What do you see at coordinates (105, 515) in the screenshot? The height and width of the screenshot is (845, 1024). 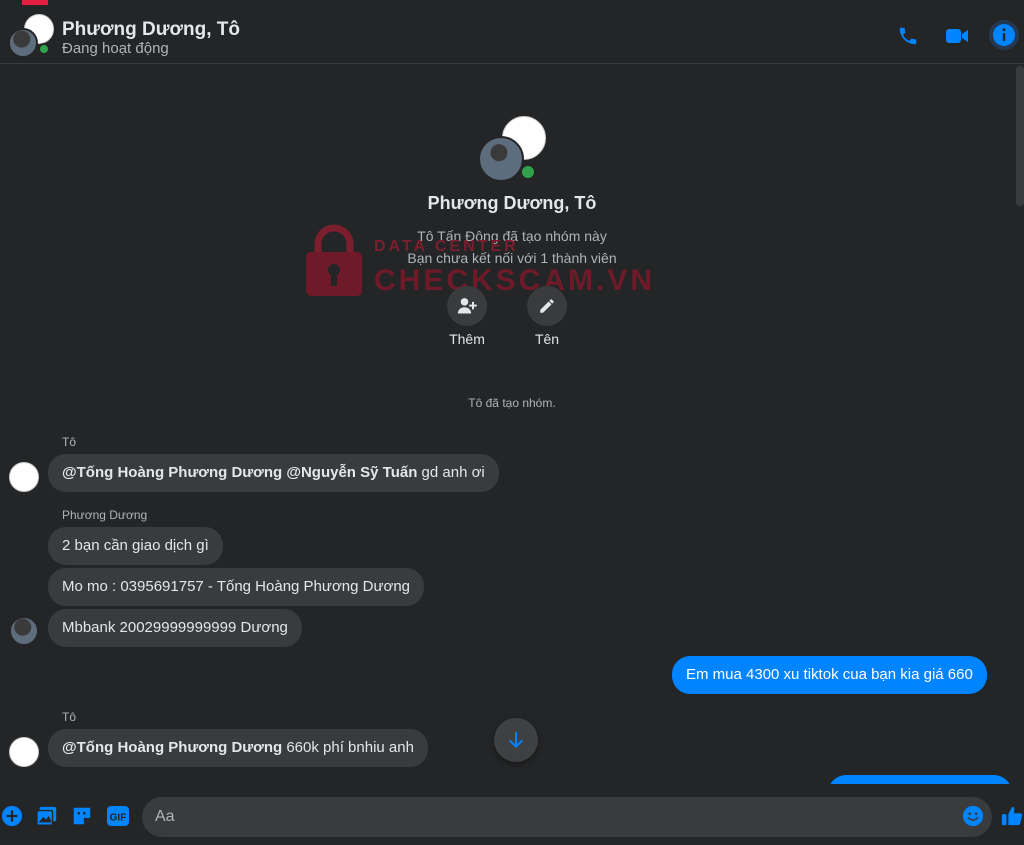 I see `message-sender: Phương Dương` at bounding box center [105, 515].